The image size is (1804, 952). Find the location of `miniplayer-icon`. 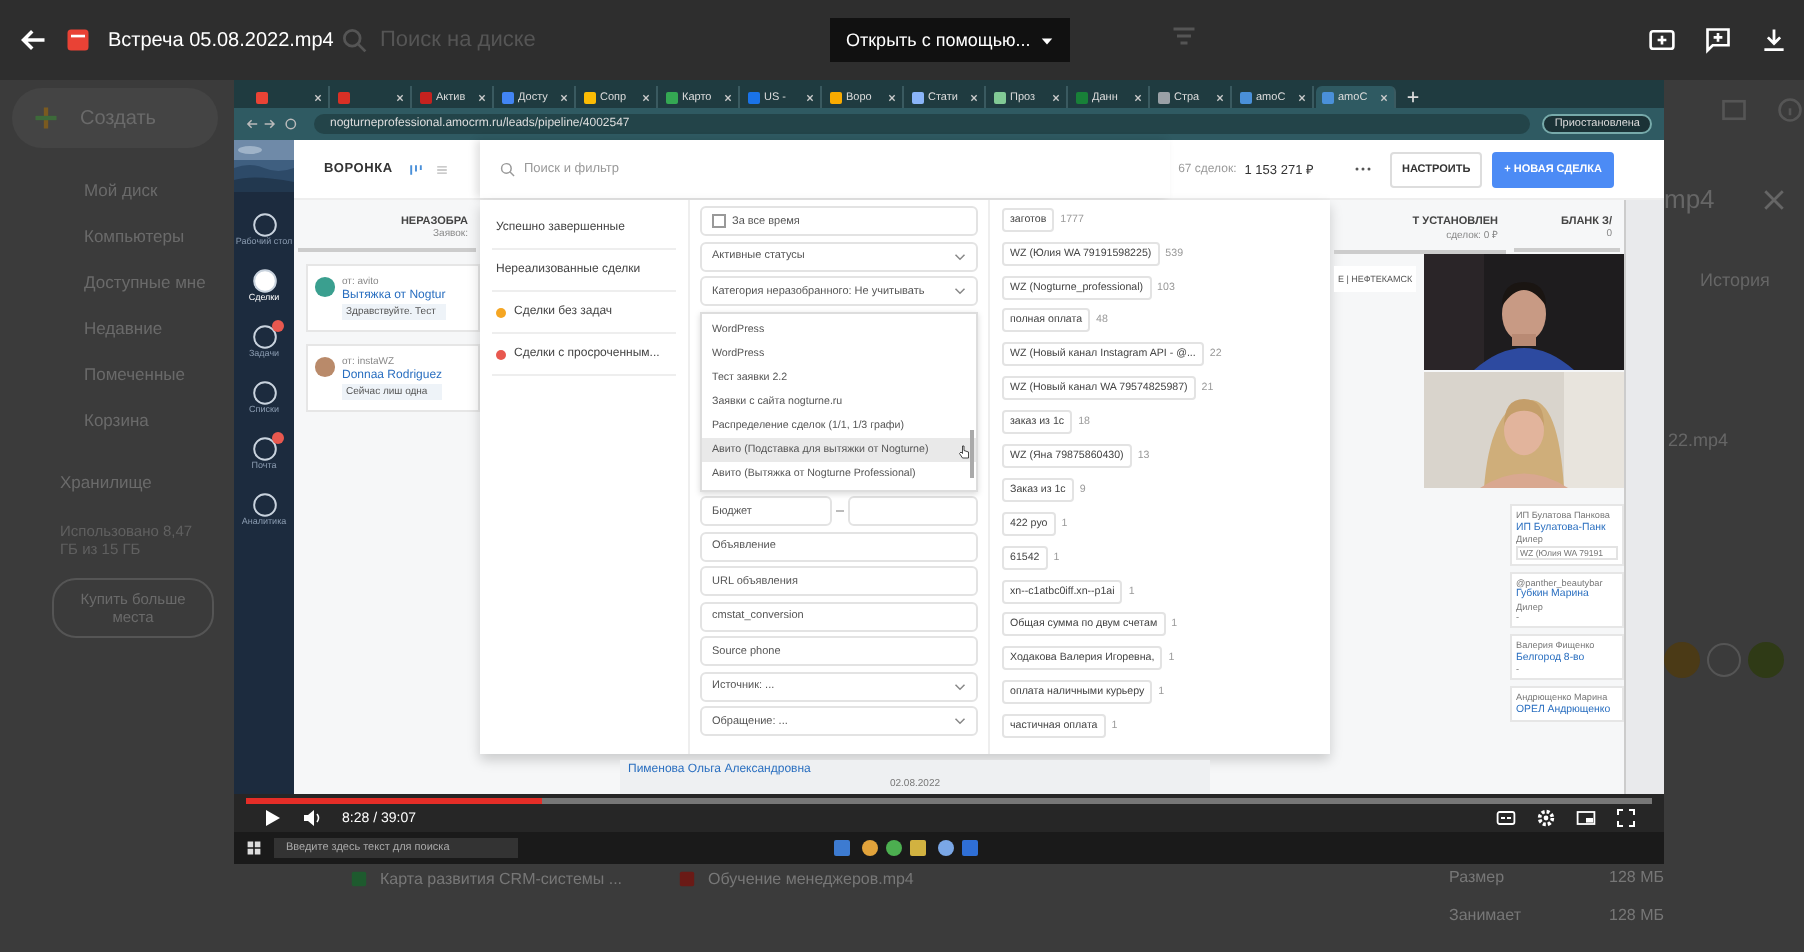

miniplayer-icon is located at coordinates (1586, 818).